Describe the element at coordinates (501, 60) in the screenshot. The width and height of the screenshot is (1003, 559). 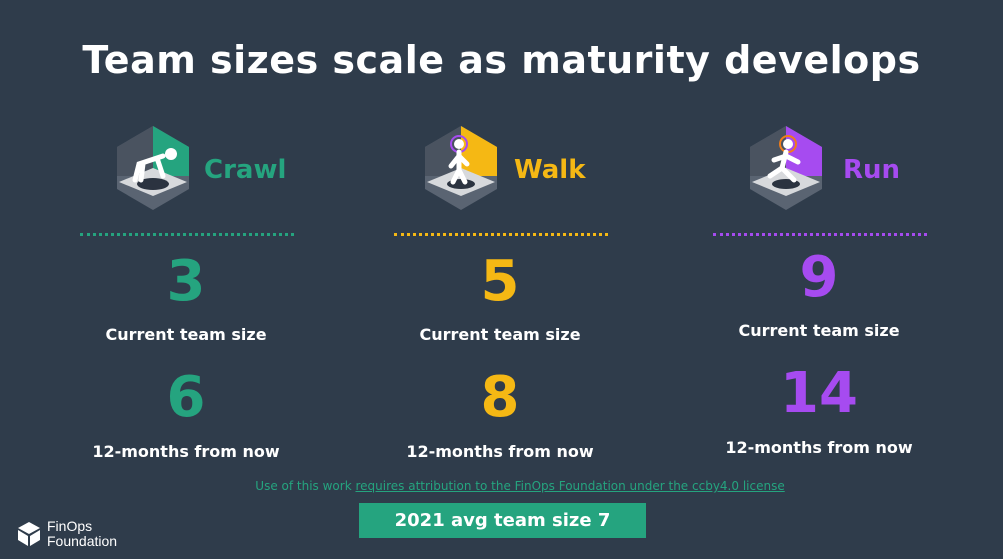
I see `page-title: Team sizes scale as maturity develops` at that location.